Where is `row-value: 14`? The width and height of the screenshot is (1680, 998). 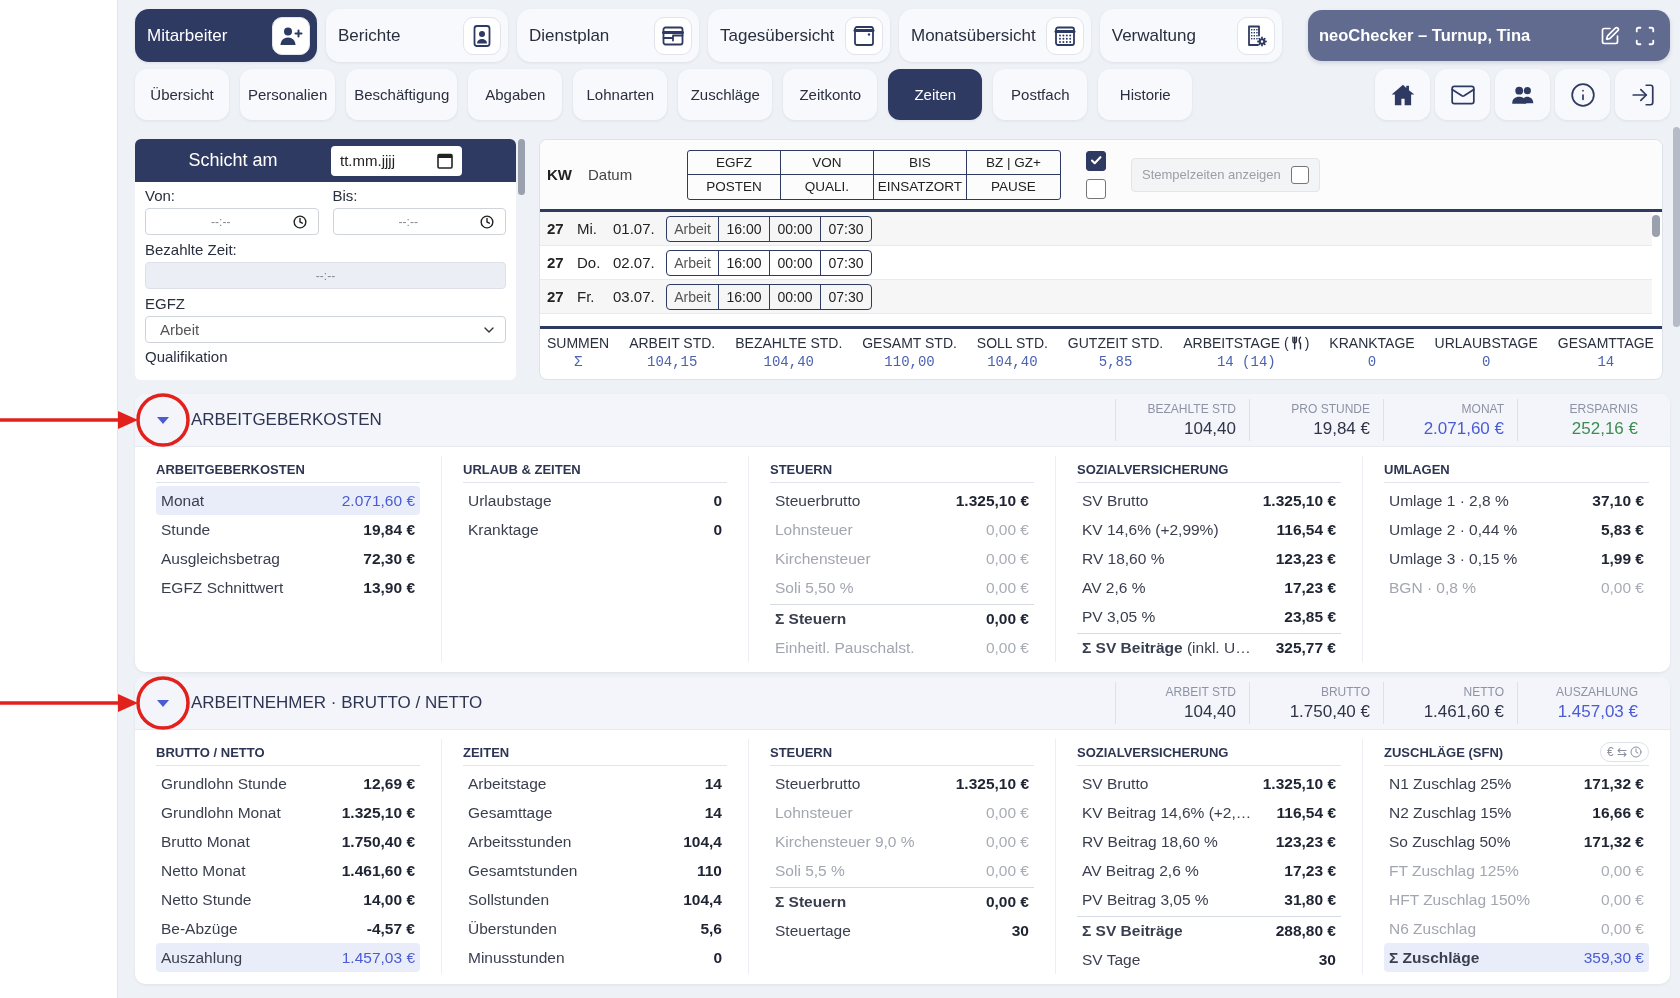
row-value: 14 is located at coordinates (713, 812).